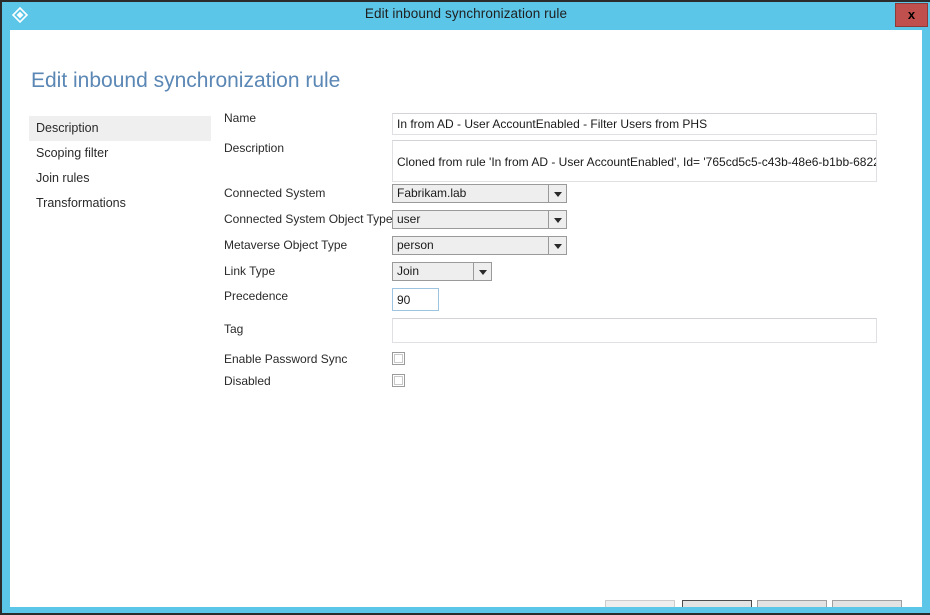  I want to click on sidebar-item-label: Join rules, so click(63, 178).